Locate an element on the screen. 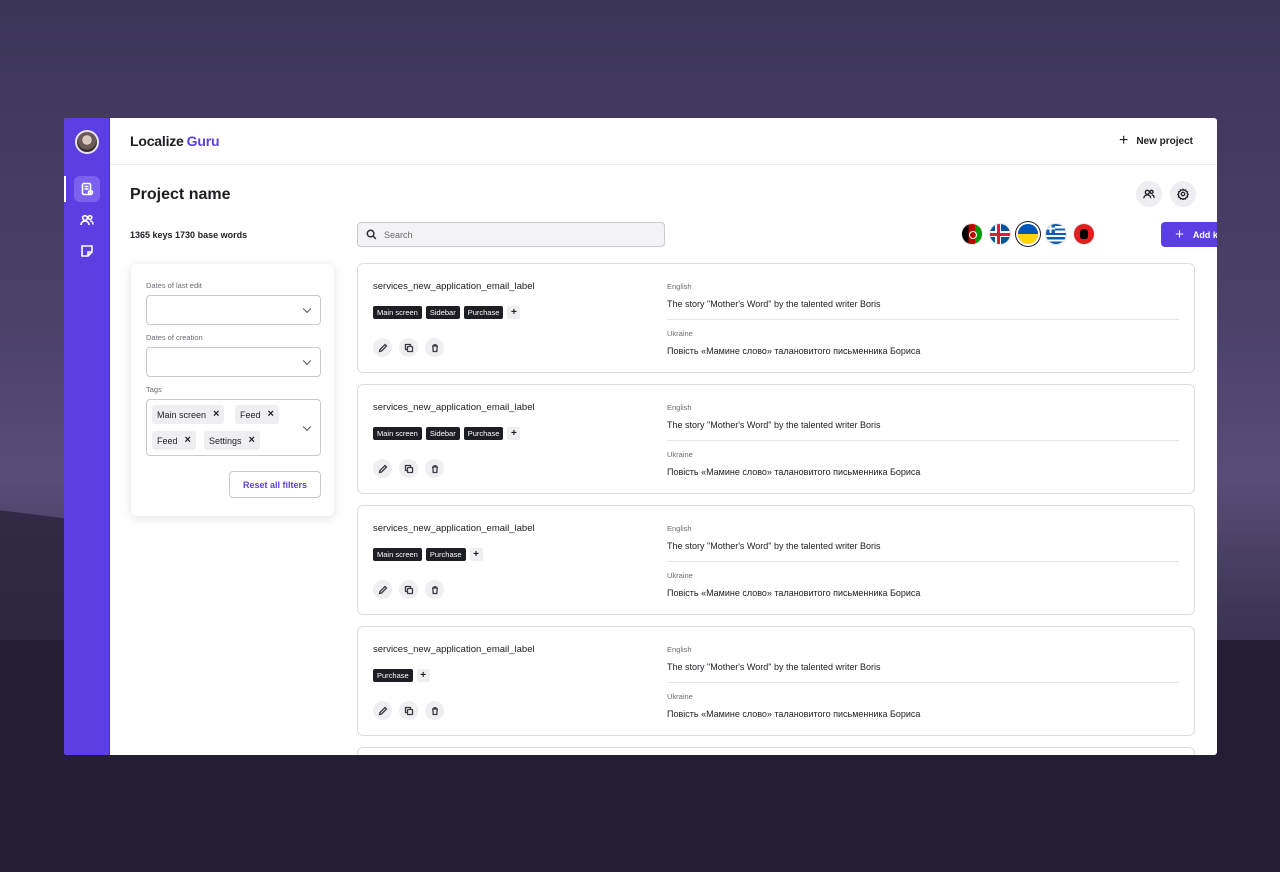 The height and width of the screenshot is (872, 1280). key-name: services_new_application_email_label is located at coordinates (454, 407).